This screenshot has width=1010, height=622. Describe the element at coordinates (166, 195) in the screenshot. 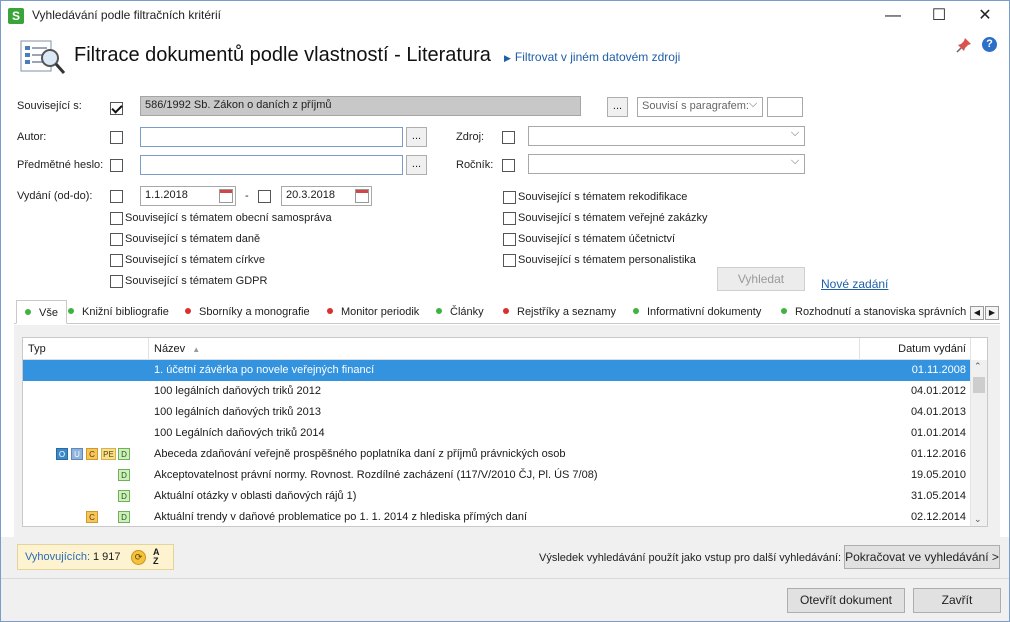

I see `date-from-value: 1.1.2018` at that location.